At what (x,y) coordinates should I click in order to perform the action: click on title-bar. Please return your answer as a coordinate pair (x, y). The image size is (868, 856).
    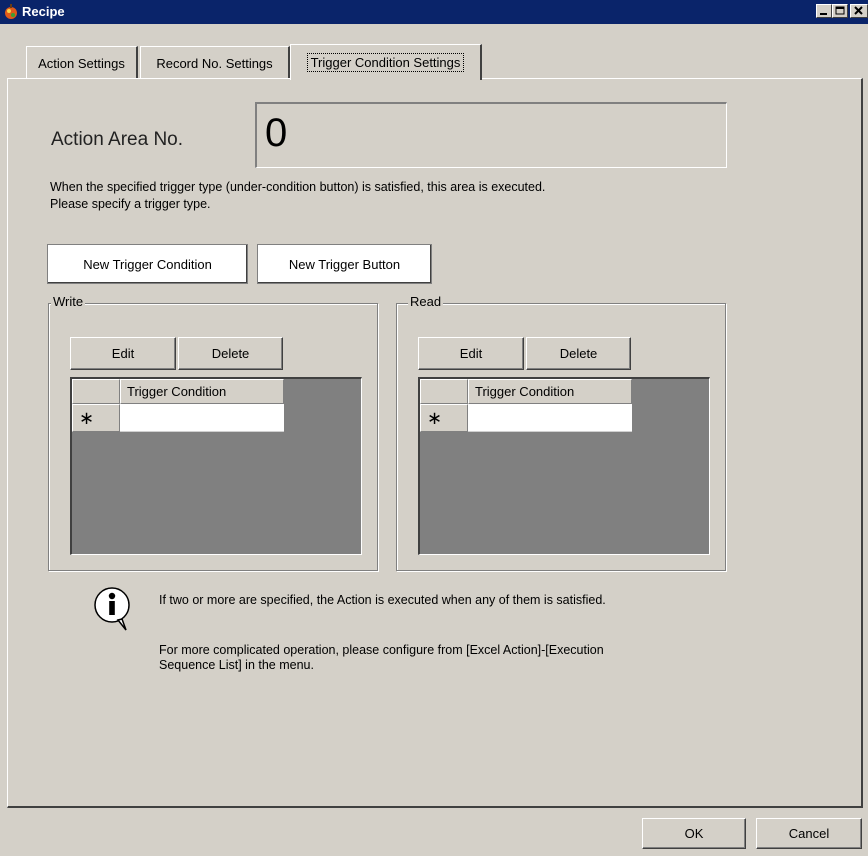
    Looking at the image, I should click on (434, 12).